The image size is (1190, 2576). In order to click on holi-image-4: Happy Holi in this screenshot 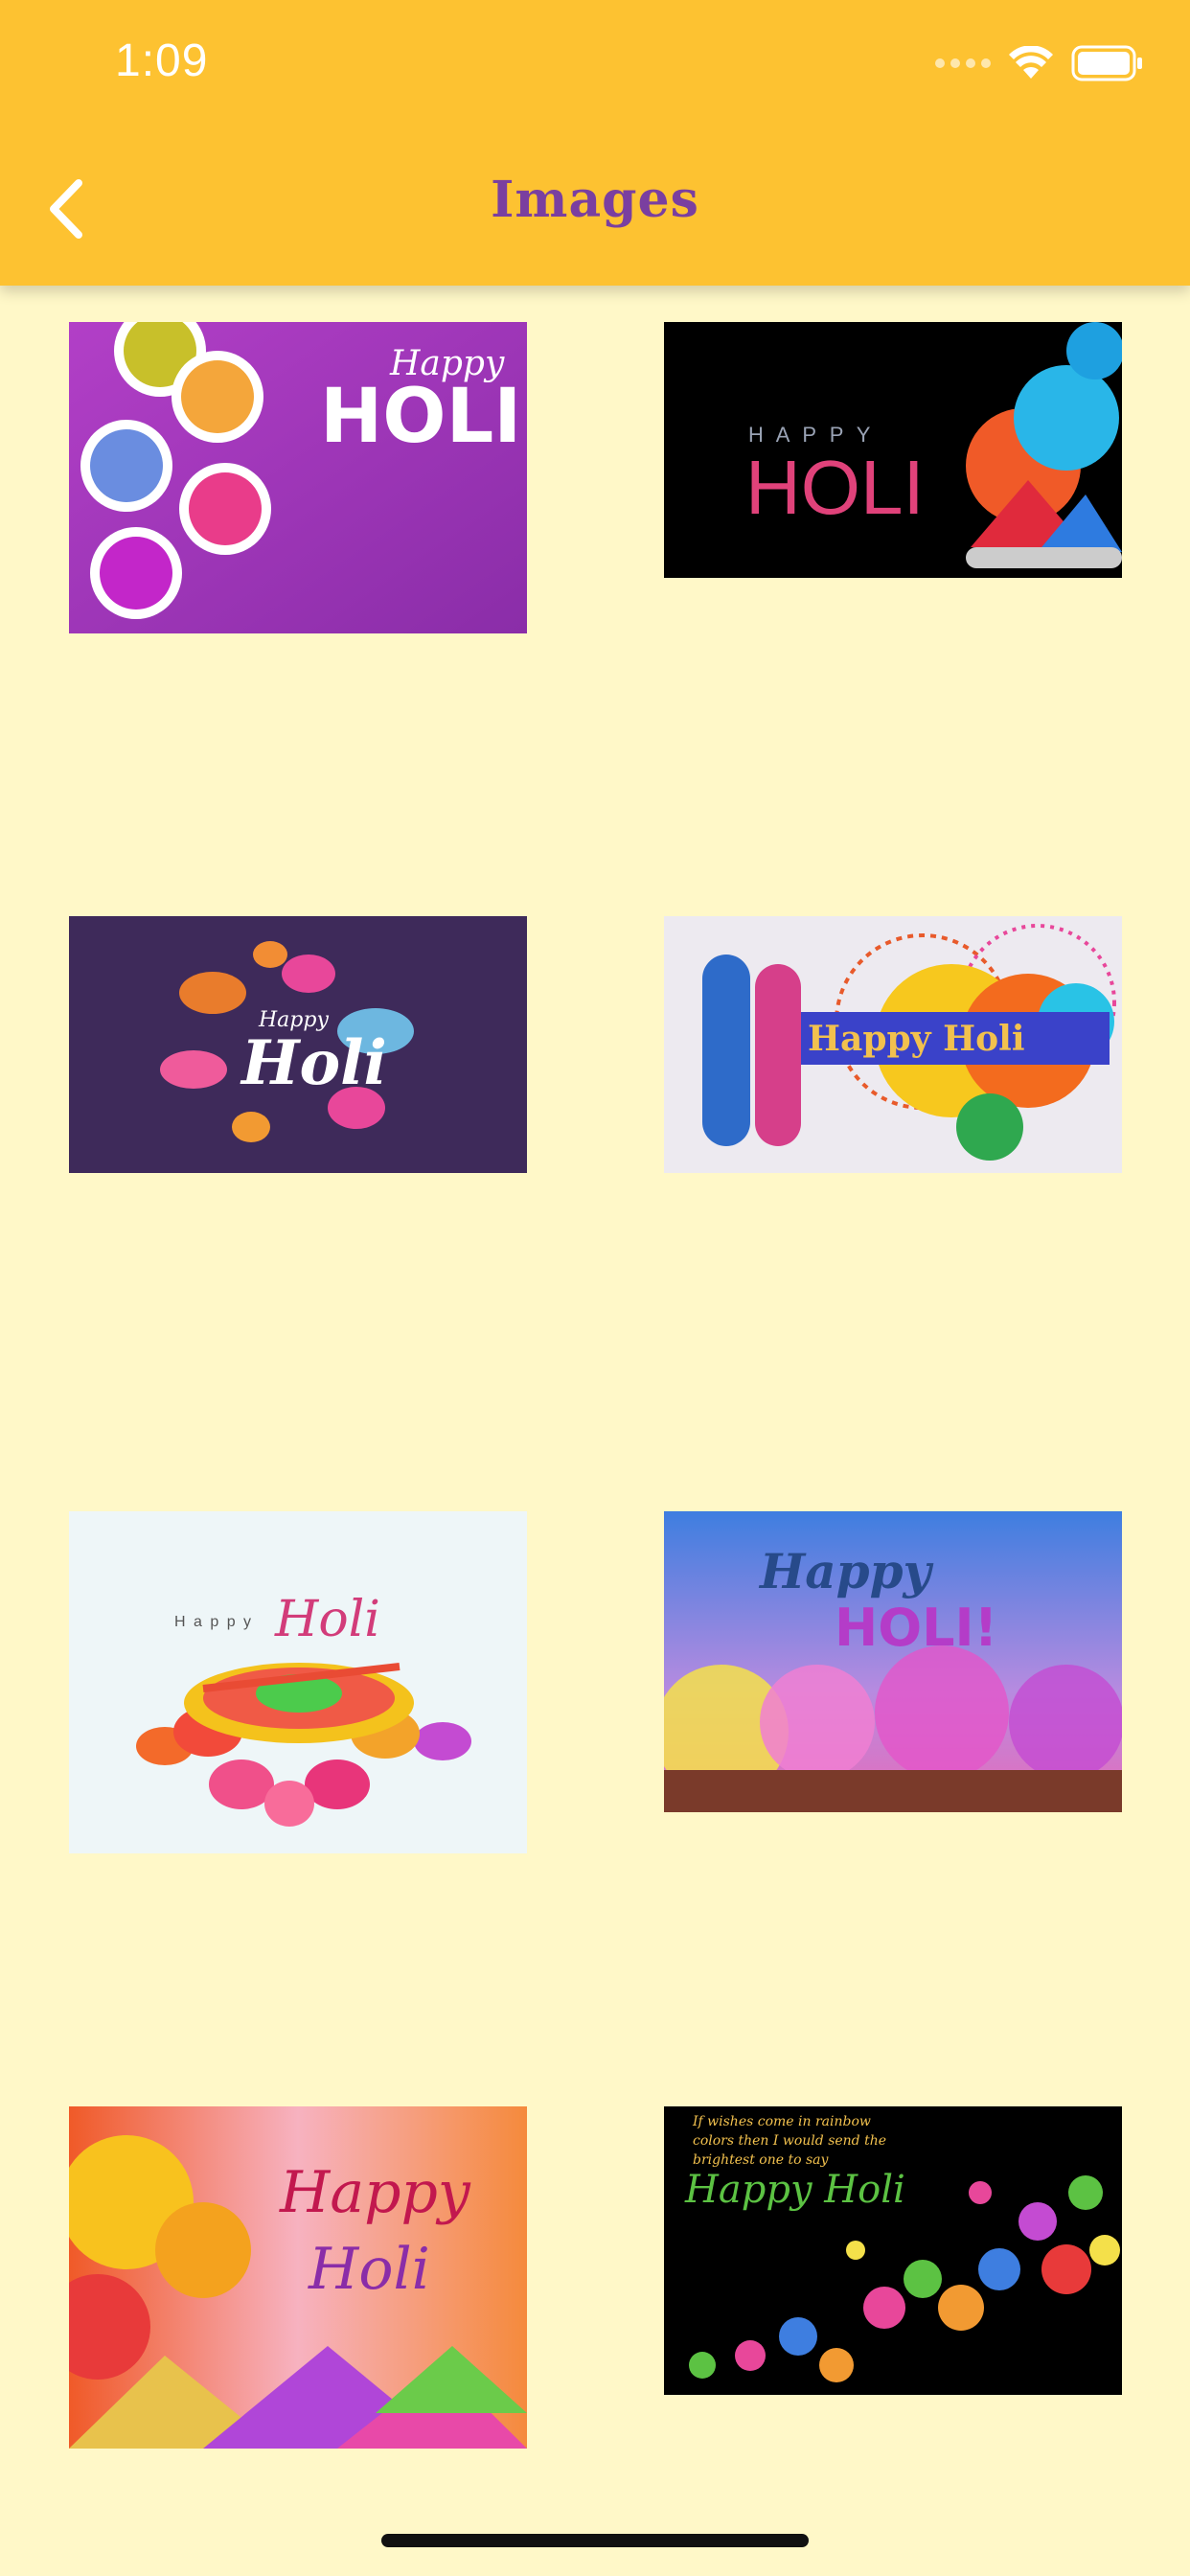, I will do `click(893, 1044)`.